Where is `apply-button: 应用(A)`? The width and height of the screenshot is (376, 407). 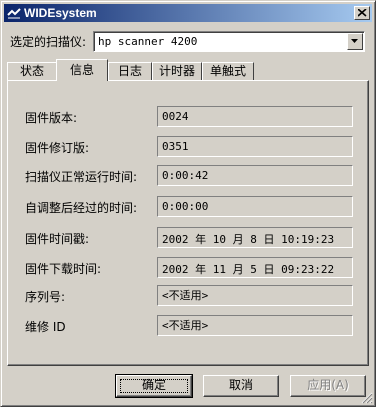
apply-button: 应用(A) is located at coordinates (328, 386).